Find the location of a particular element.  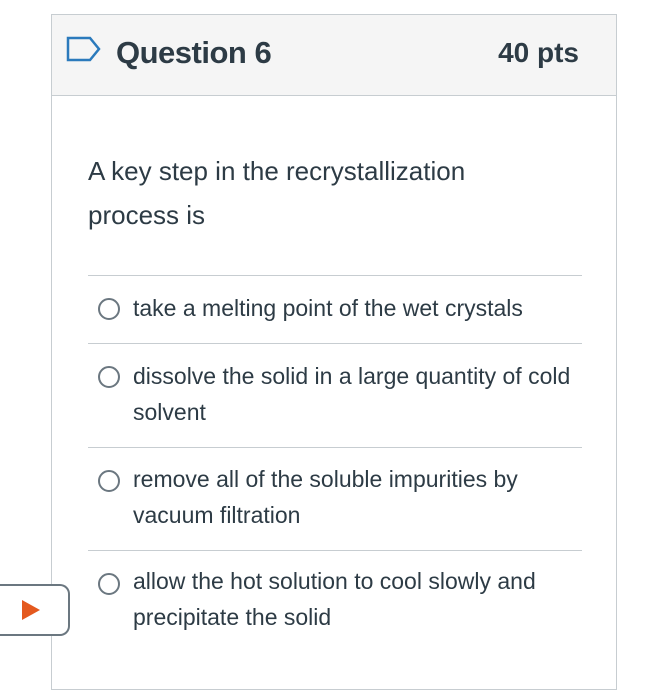

play-triangle-icon is located at coordinates (31, 610).